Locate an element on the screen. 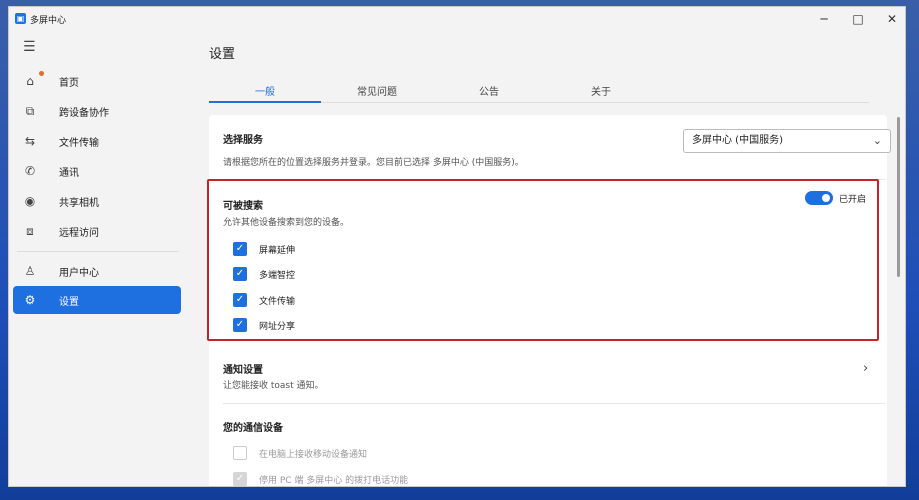  toggle-knob is located at coordinates (826, 198).